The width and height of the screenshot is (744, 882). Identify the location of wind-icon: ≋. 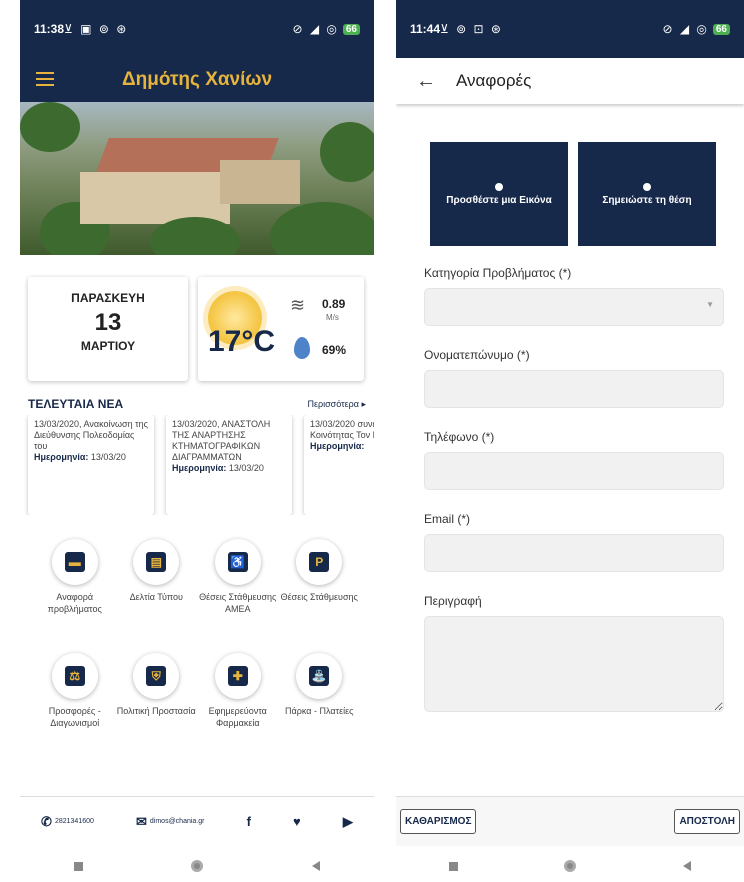
(298, 305).